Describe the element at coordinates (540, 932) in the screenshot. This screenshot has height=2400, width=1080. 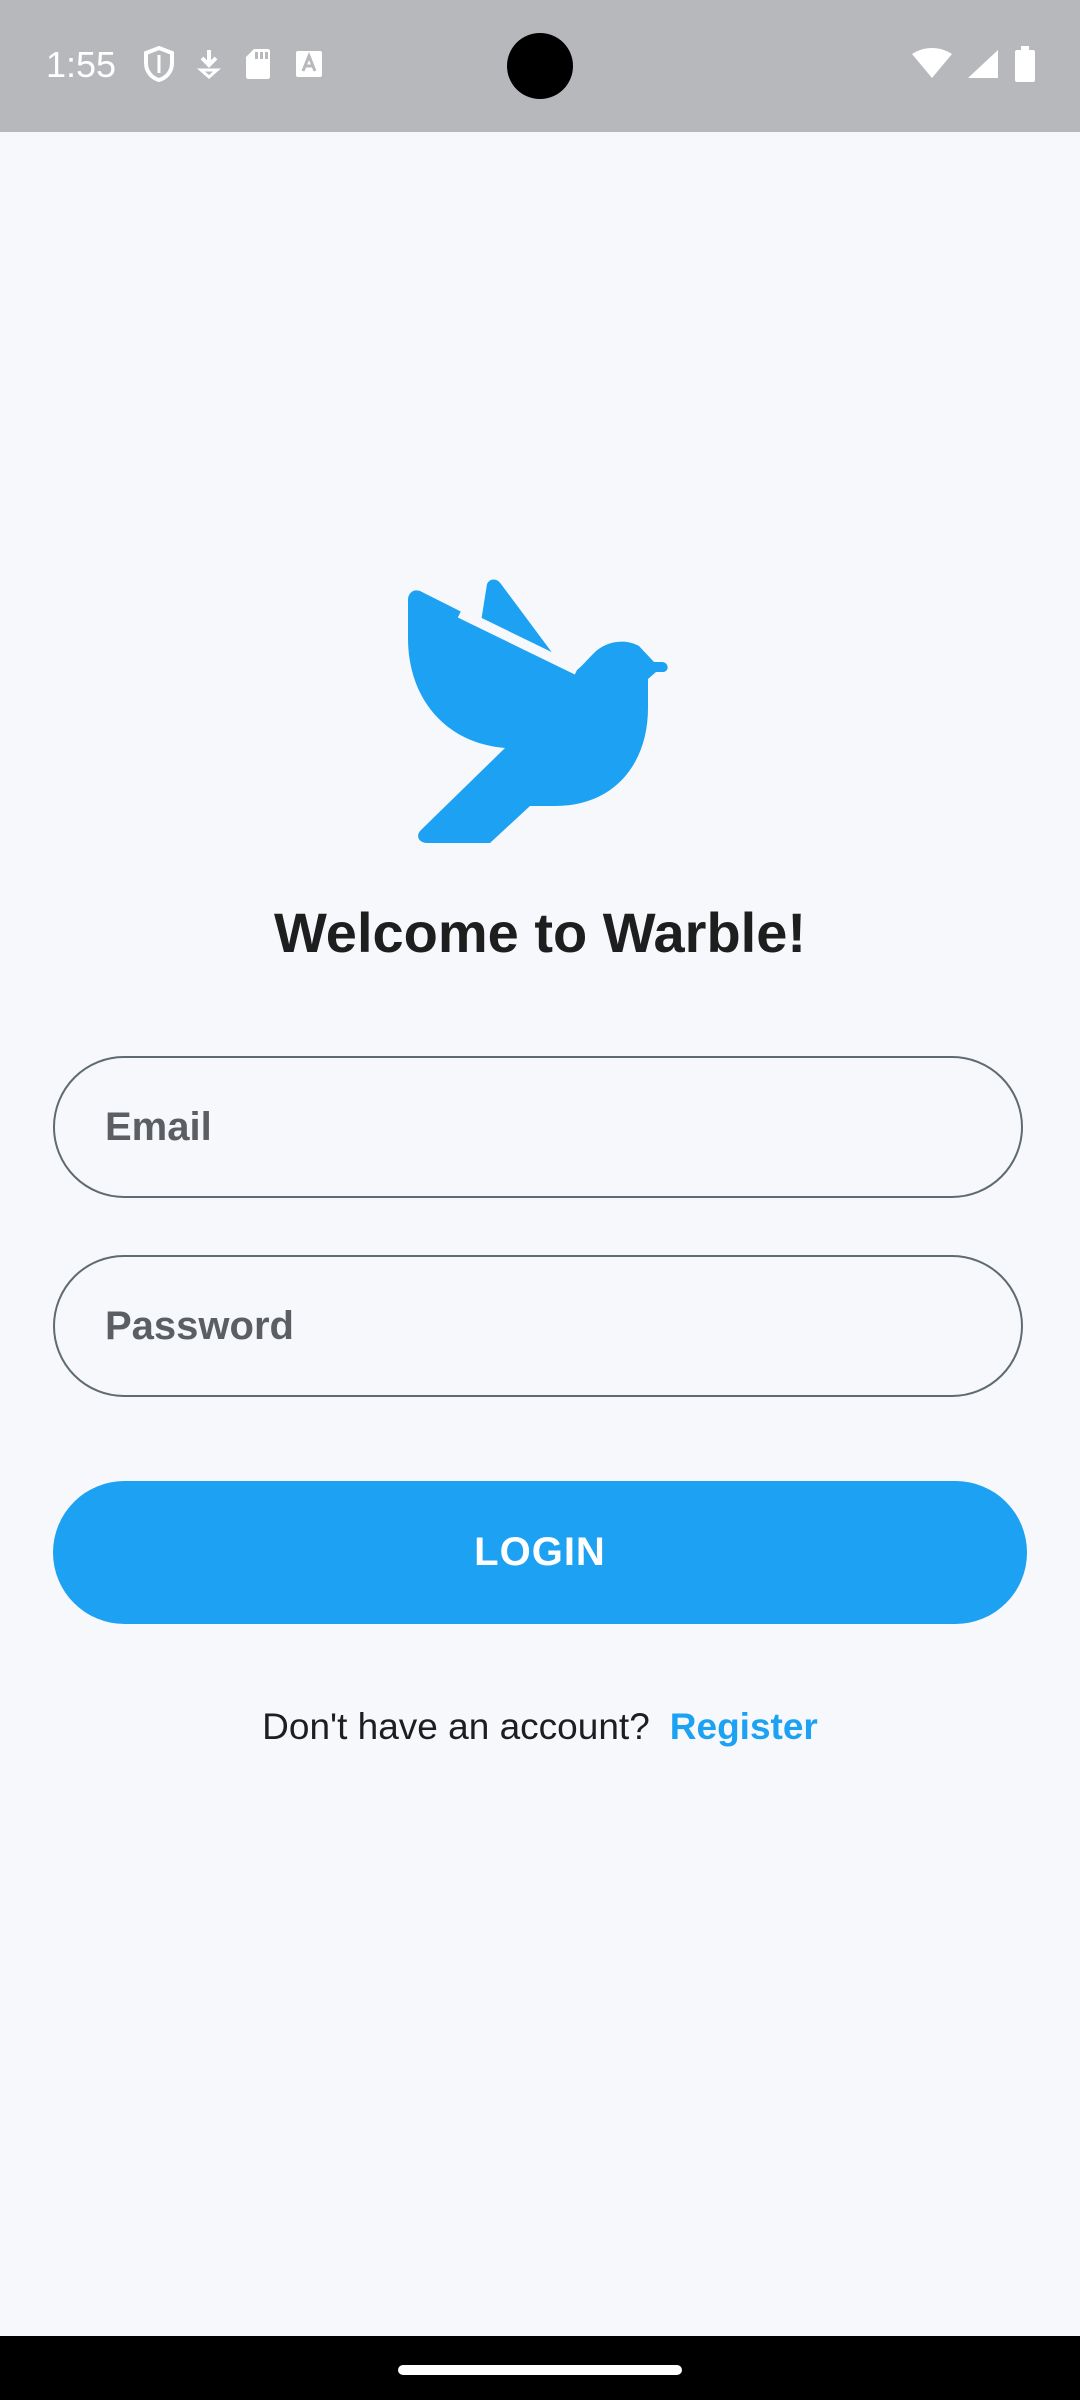
I see `page-title: Welcome to Warble!` at that location.